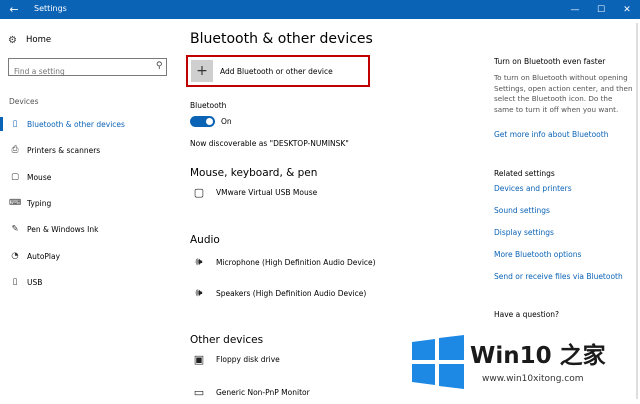  I want to click on related-link: Send or receive files via Bluetooth, so click(558, 276).